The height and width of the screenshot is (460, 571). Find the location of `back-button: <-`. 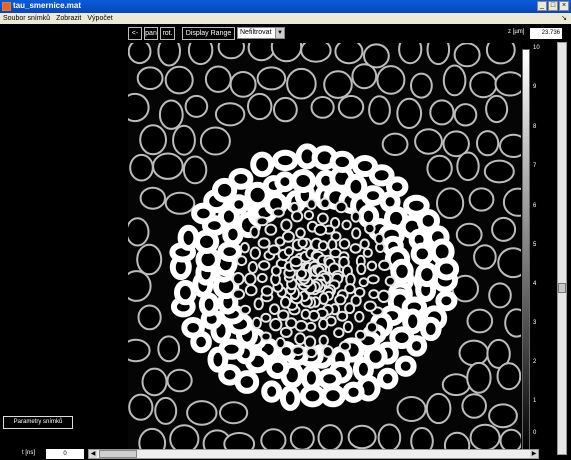

back-button: <- is located at coordinates (135, 33).